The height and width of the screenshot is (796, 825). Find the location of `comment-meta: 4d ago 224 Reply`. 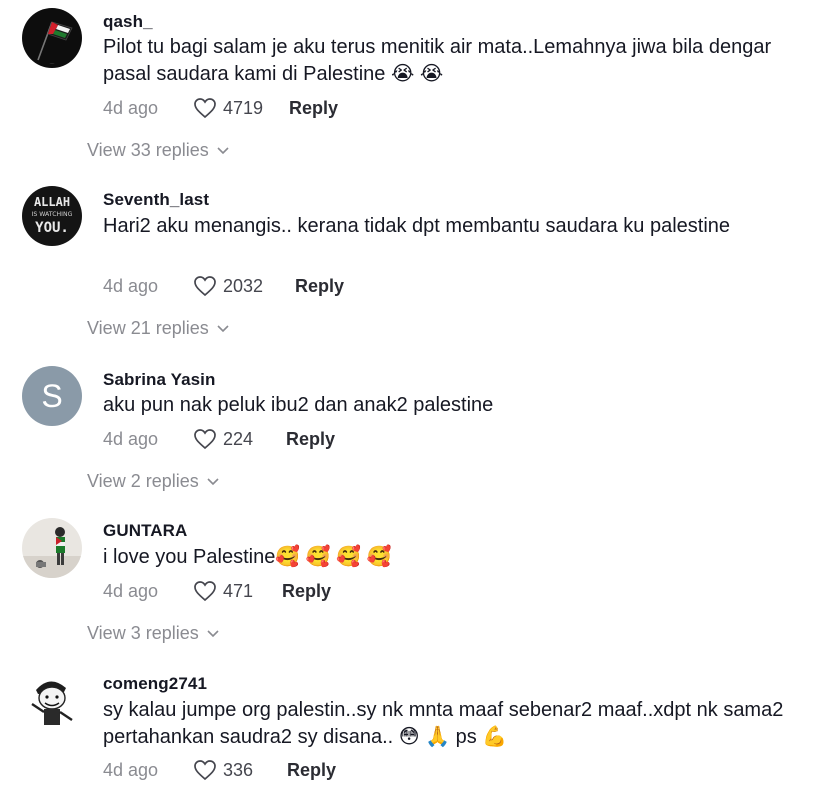

comment-meta: 4d ago 224 Reply is located at coordinates (219, 439).